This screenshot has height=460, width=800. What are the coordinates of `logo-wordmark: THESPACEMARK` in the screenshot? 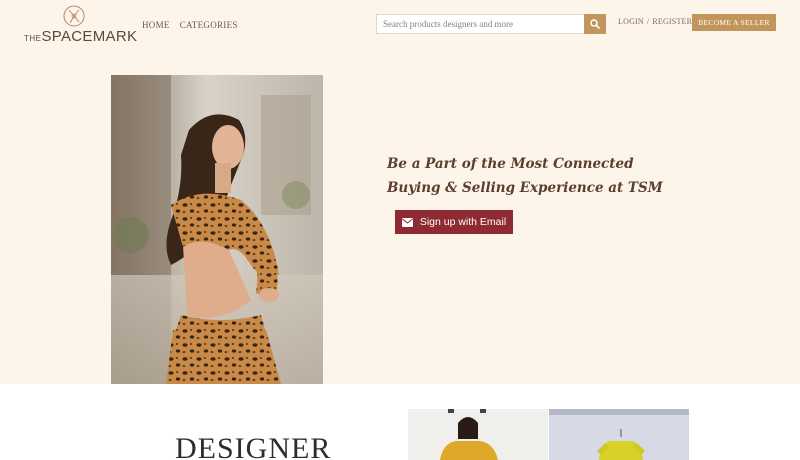 It's located at (80, 37).